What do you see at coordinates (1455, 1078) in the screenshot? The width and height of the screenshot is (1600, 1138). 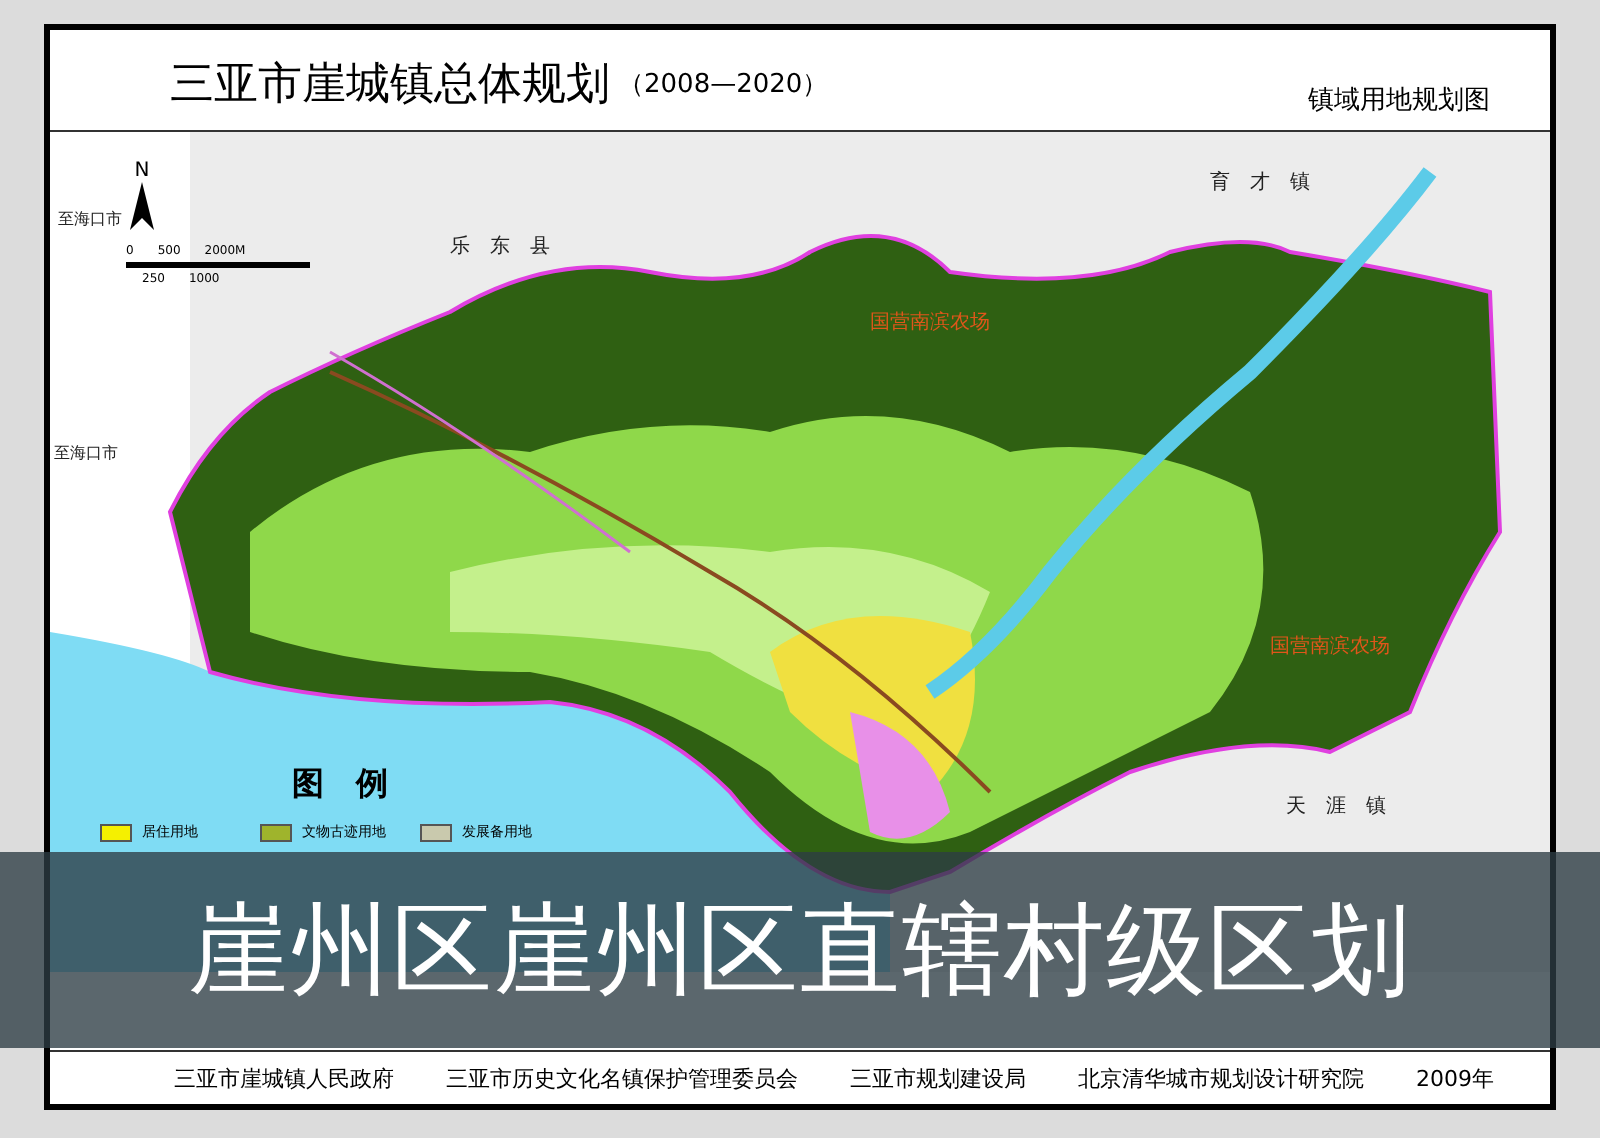 I see `credit-text: 2009年` at bounding box center [1455, 1078].